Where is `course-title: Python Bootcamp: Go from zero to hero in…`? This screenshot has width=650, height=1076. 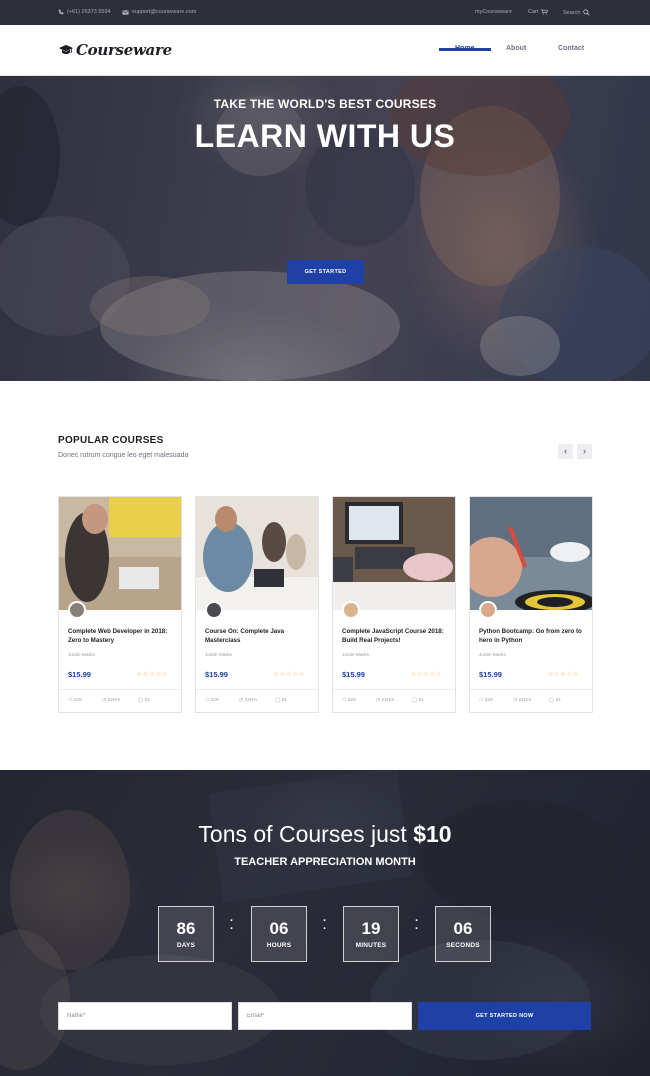
course-title: Python Bootcamp: Go from zero to hero in… is located at coordinates (533, 636).